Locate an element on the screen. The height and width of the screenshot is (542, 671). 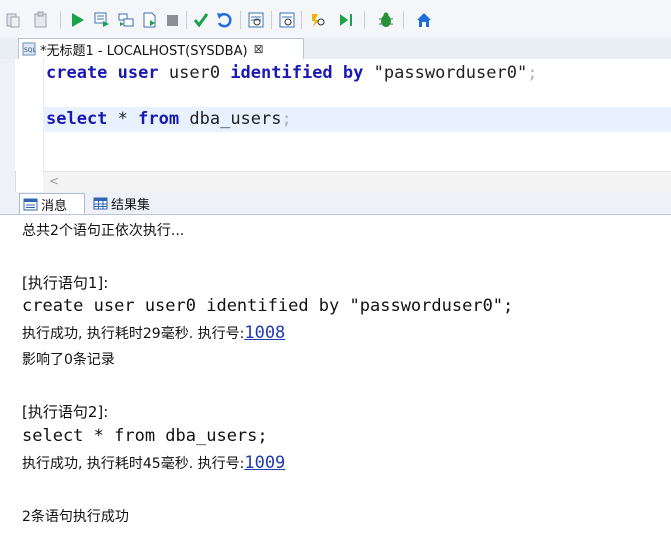
execution-plan-icon is located at coordinates (287, 20).